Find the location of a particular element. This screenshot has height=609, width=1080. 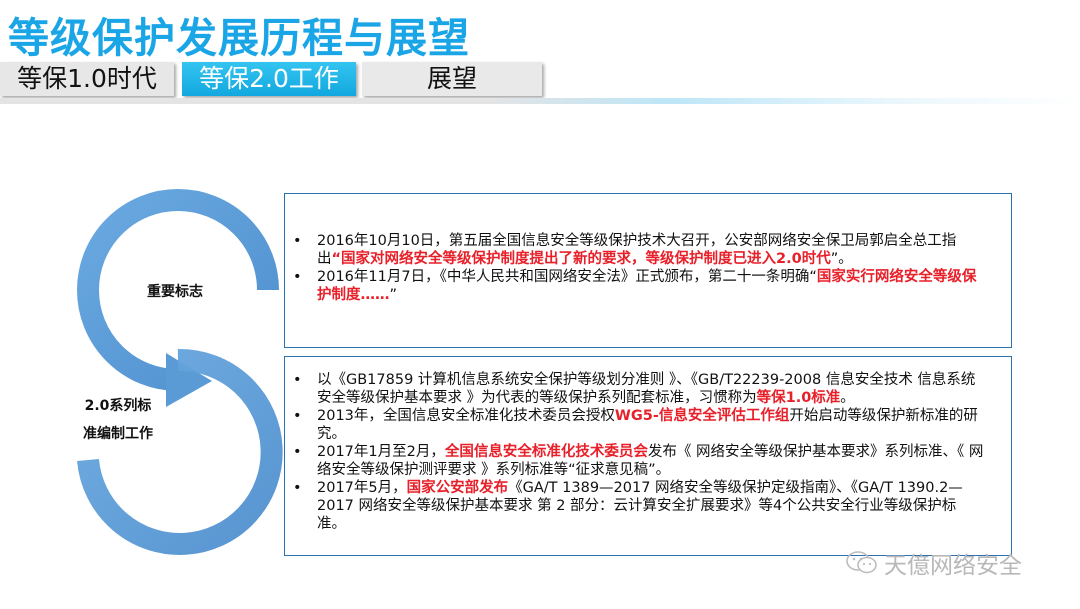

label-2-0-standards-line1: 2.0系列标 is located at coordinates (118, 406).